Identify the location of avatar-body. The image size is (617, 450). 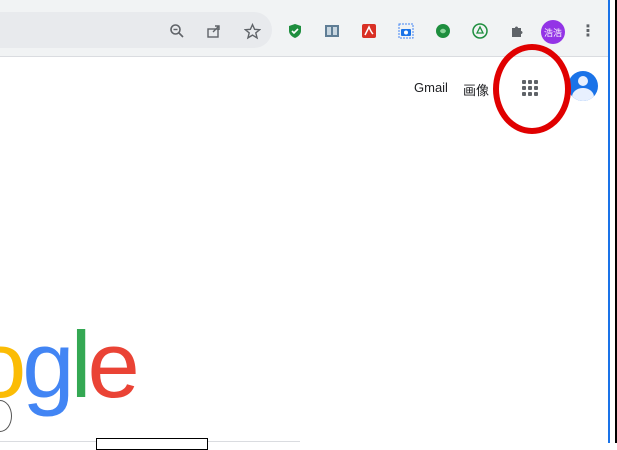
(583, 94).